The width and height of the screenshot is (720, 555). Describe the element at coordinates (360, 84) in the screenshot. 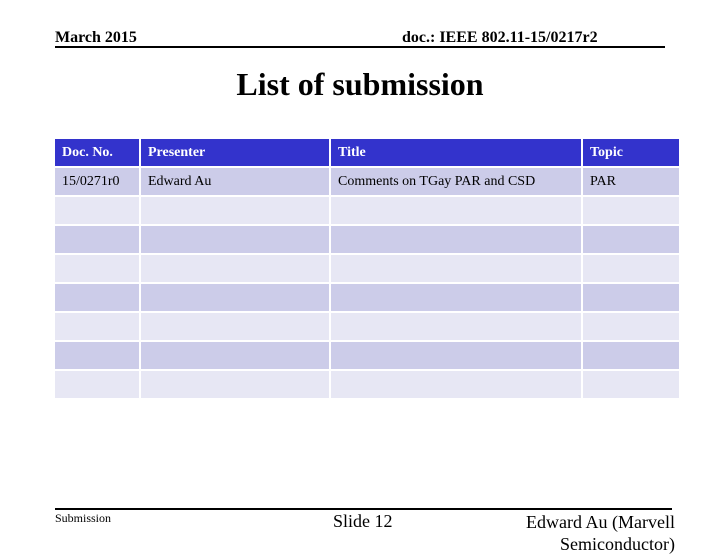

I see `slide-title: List of submission` at that location.